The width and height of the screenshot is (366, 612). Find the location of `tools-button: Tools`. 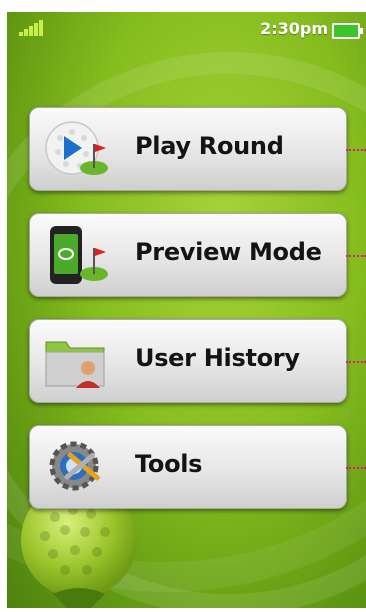

tools-button: Tools is located at coordinates (188, 467).